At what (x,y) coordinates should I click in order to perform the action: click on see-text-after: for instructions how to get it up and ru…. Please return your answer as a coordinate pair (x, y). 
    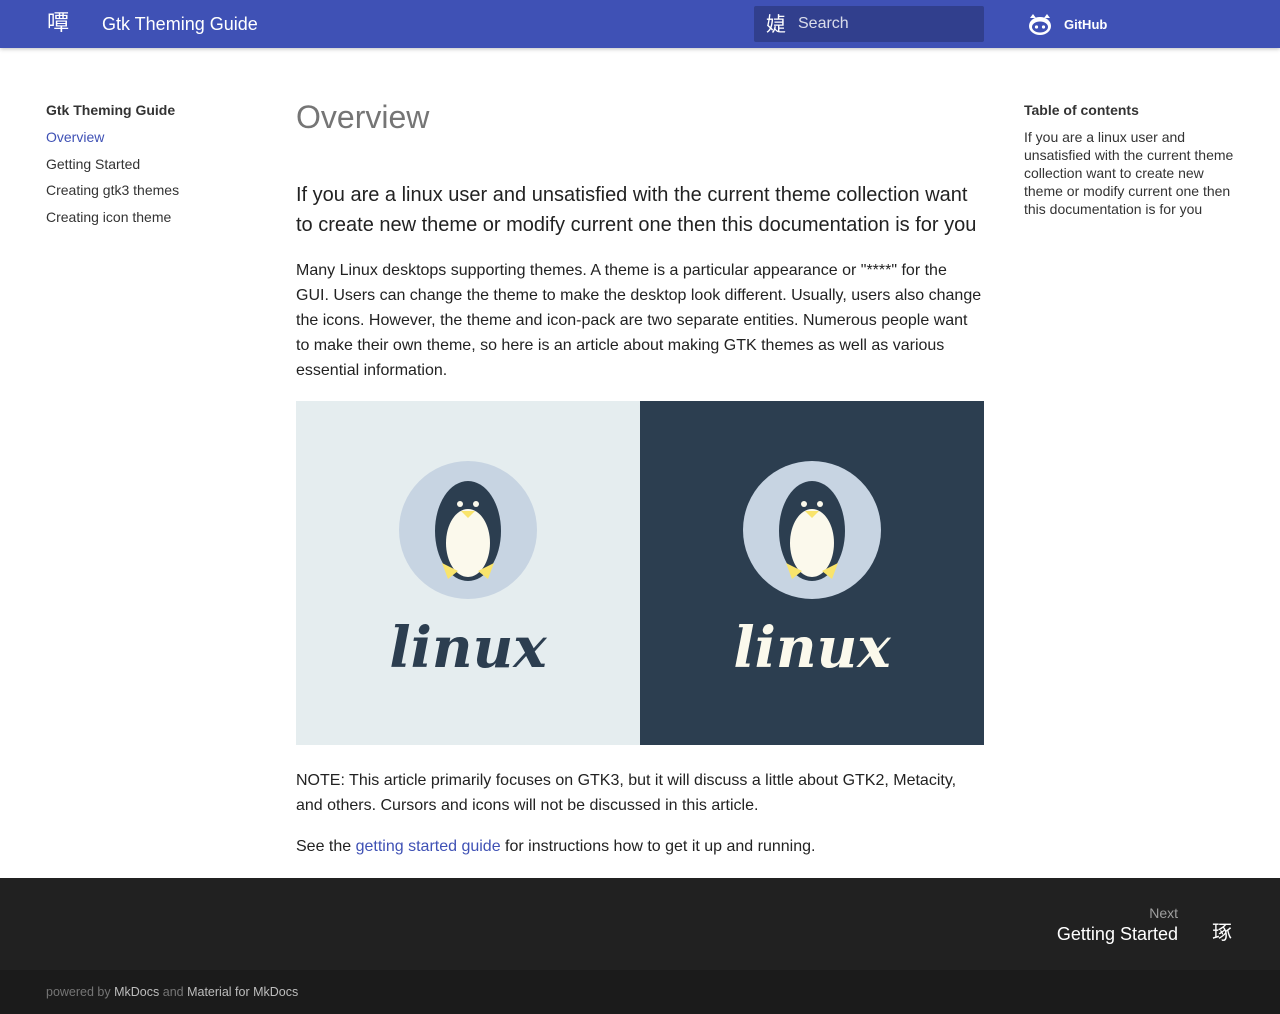
    Looking at the image, I should click on (658, 846).